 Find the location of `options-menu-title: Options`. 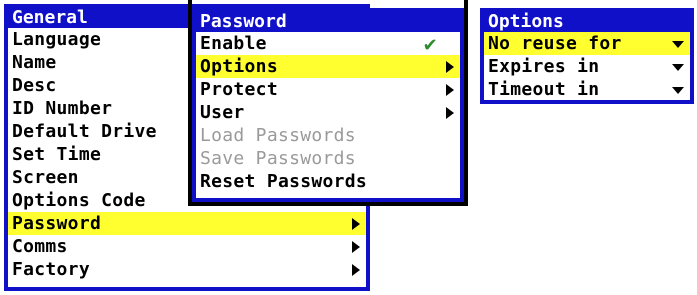

options-menu-title: Options is located at coordinates (587, 22).